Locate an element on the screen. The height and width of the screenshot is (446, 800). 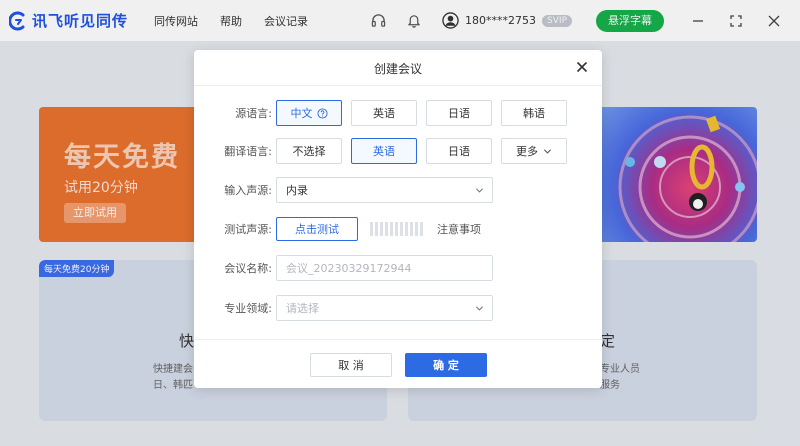
cancel-button: 取 消 is located at coordinates (351, 365).